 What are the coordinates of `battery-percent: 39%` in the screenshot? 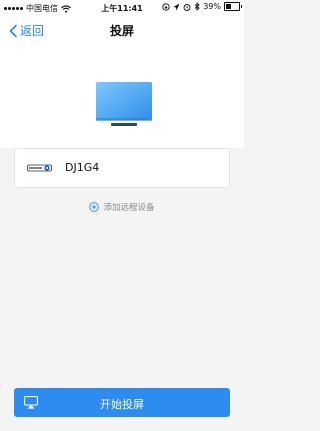 It's located at (212, 6).